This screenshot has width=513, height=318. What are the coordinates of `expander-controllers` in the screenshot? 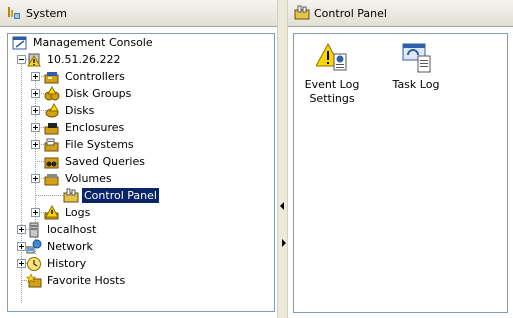 It's located at (35, 76).